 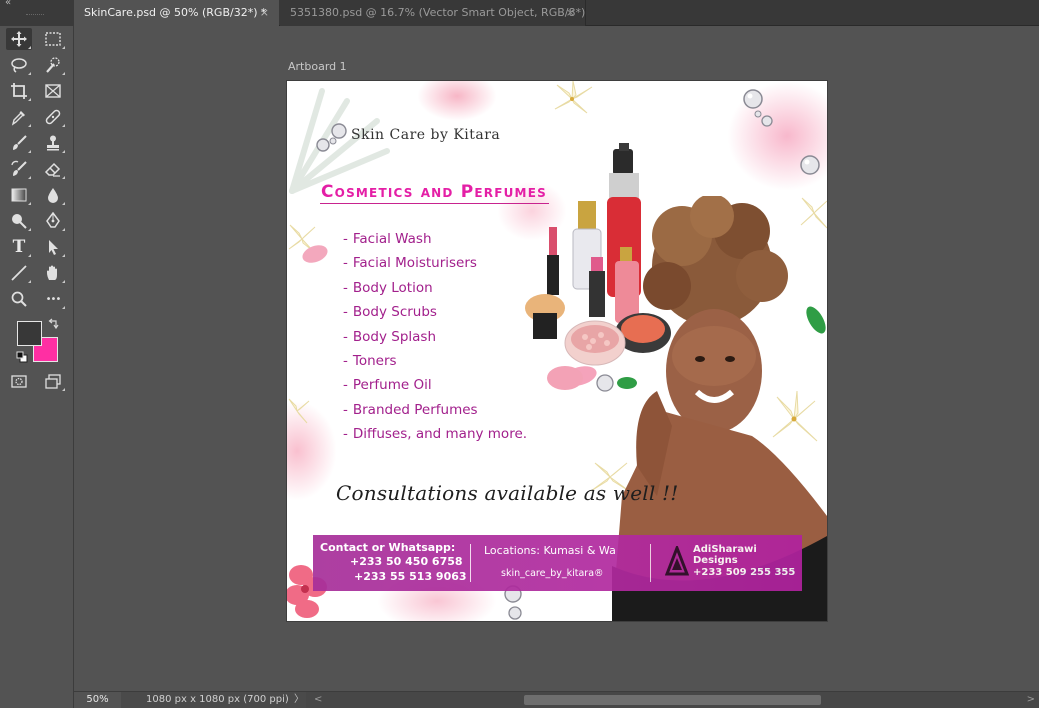 What do you see at coordinates (19, 143) in the screenshot?
I see `brush-tool` at bounding box center [19, 143].